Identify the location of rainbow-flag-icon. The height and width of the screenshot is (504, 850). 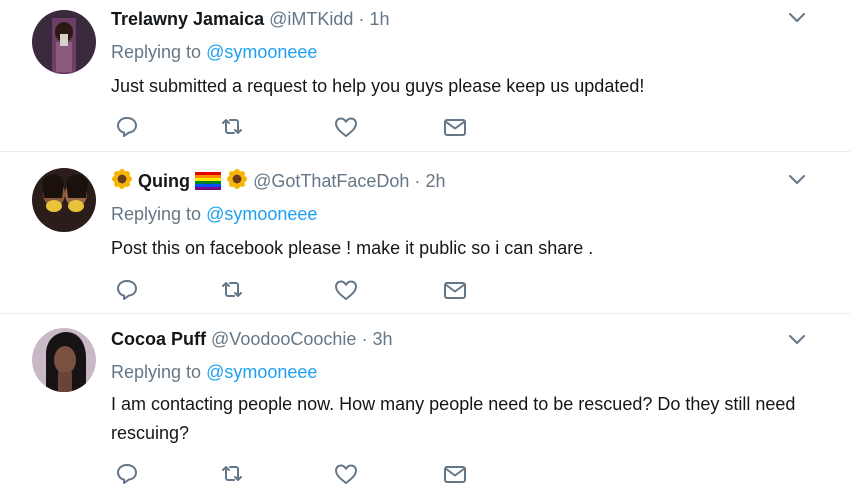
(208, 181).